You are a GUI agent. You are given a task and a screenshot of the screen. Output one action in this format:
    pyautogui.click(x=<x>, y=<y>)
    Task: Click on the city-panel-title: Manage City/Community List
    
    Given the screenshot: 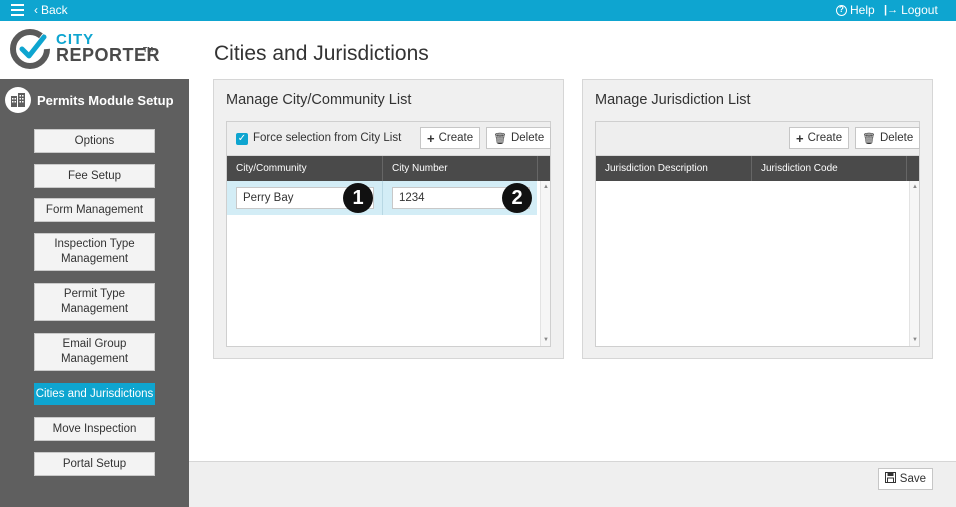 What is the action you would take?
    pyautogui.click(x=319, y=100)
    